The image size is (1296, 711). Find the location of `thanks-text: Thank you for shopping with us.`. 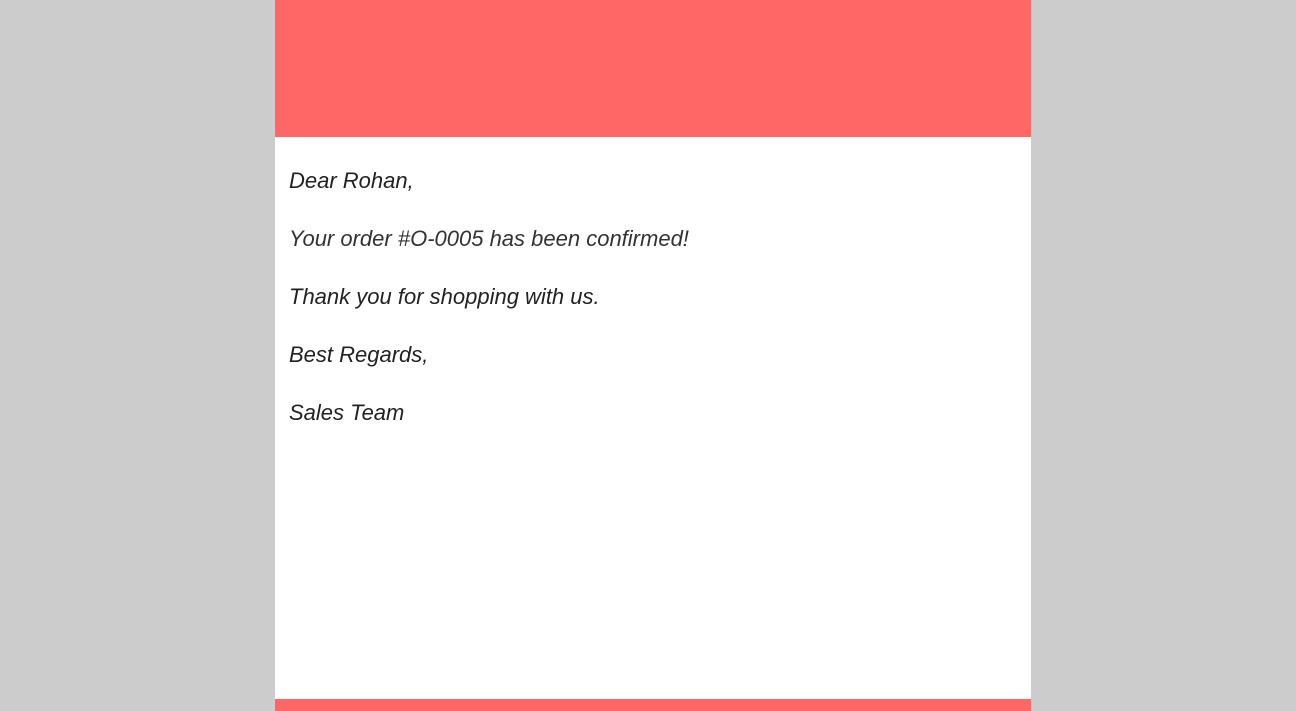

thanks-text: Thank you for shopping with us. is located at coordinates (444, 296).